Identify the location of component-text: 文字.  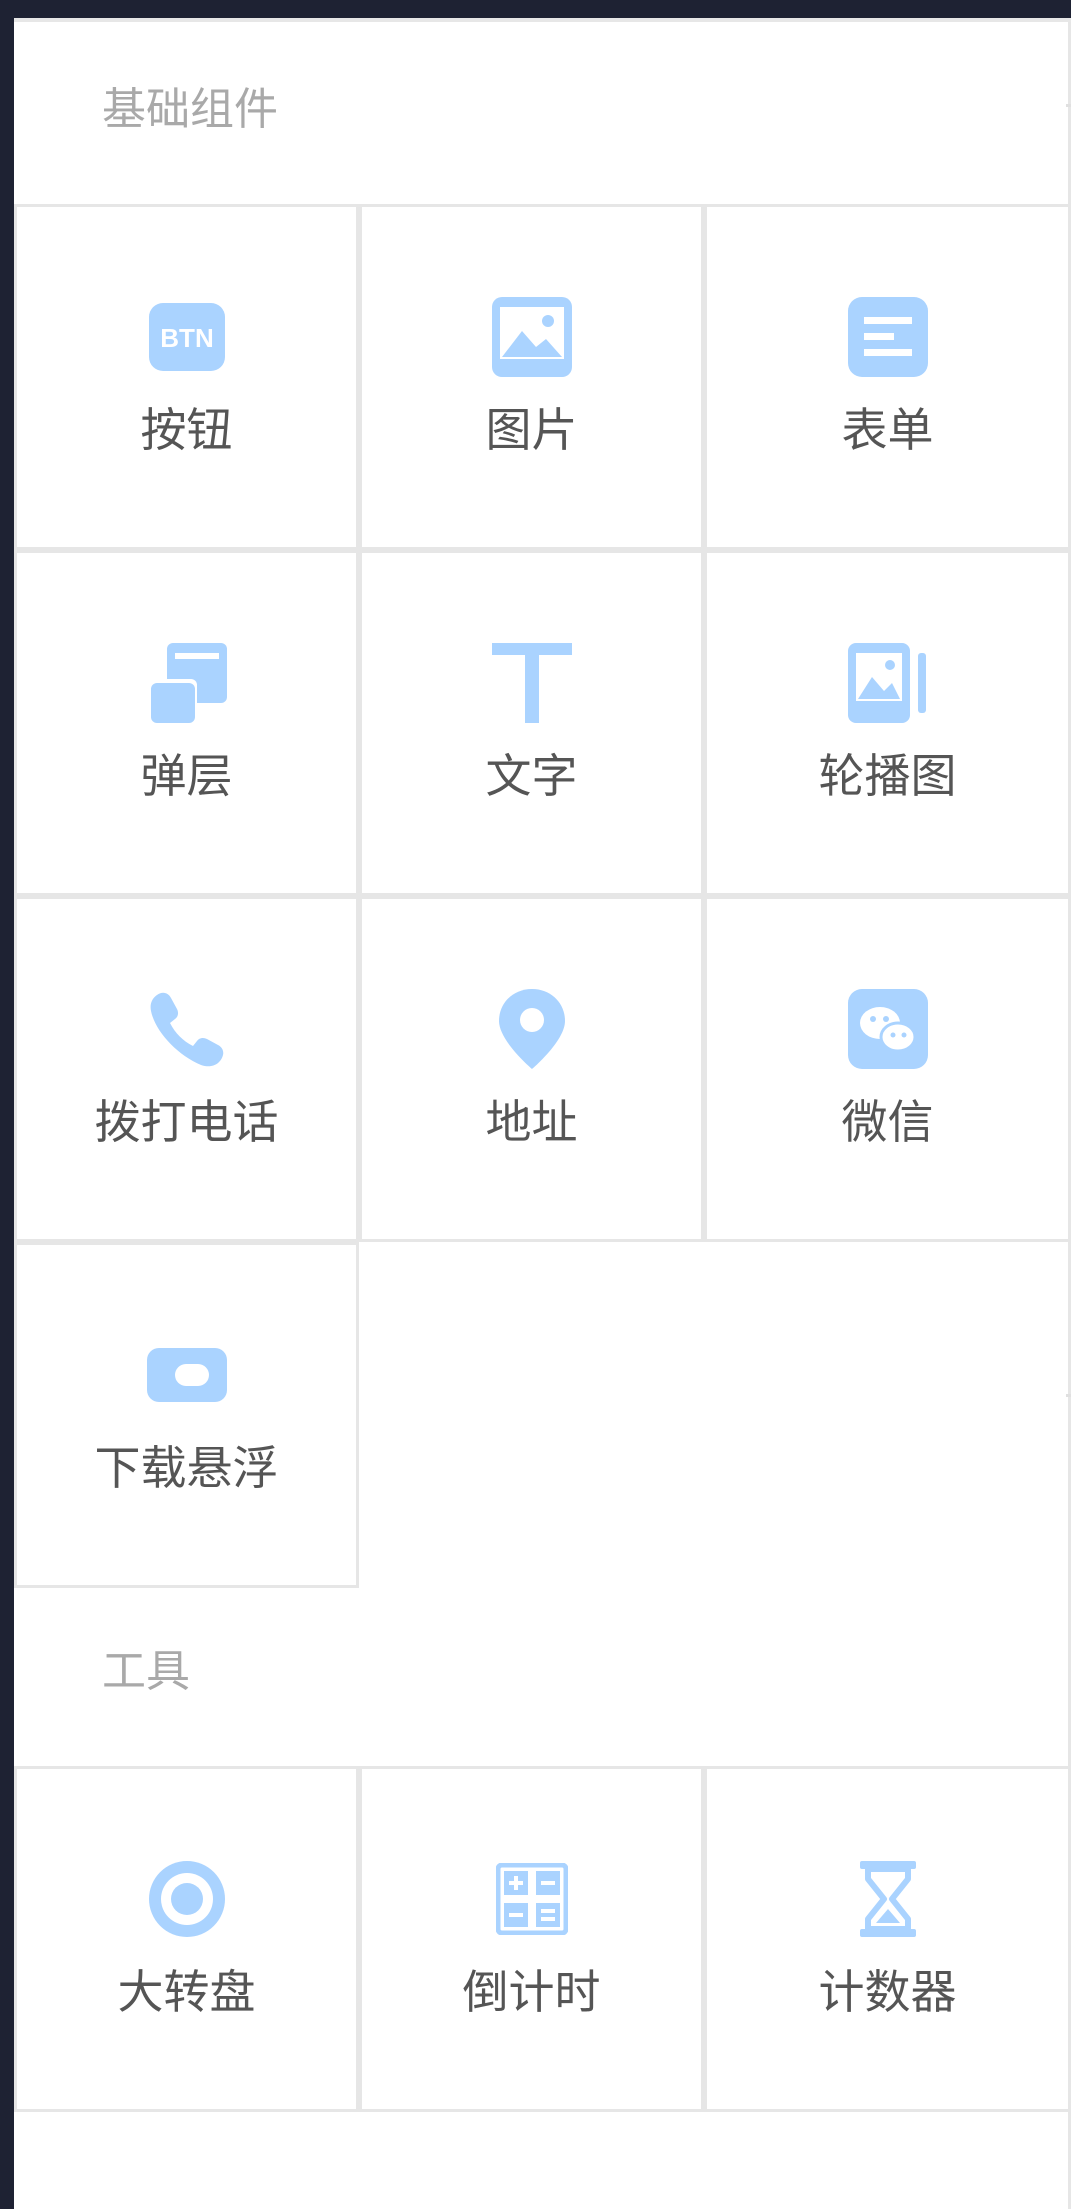
(531, 723).